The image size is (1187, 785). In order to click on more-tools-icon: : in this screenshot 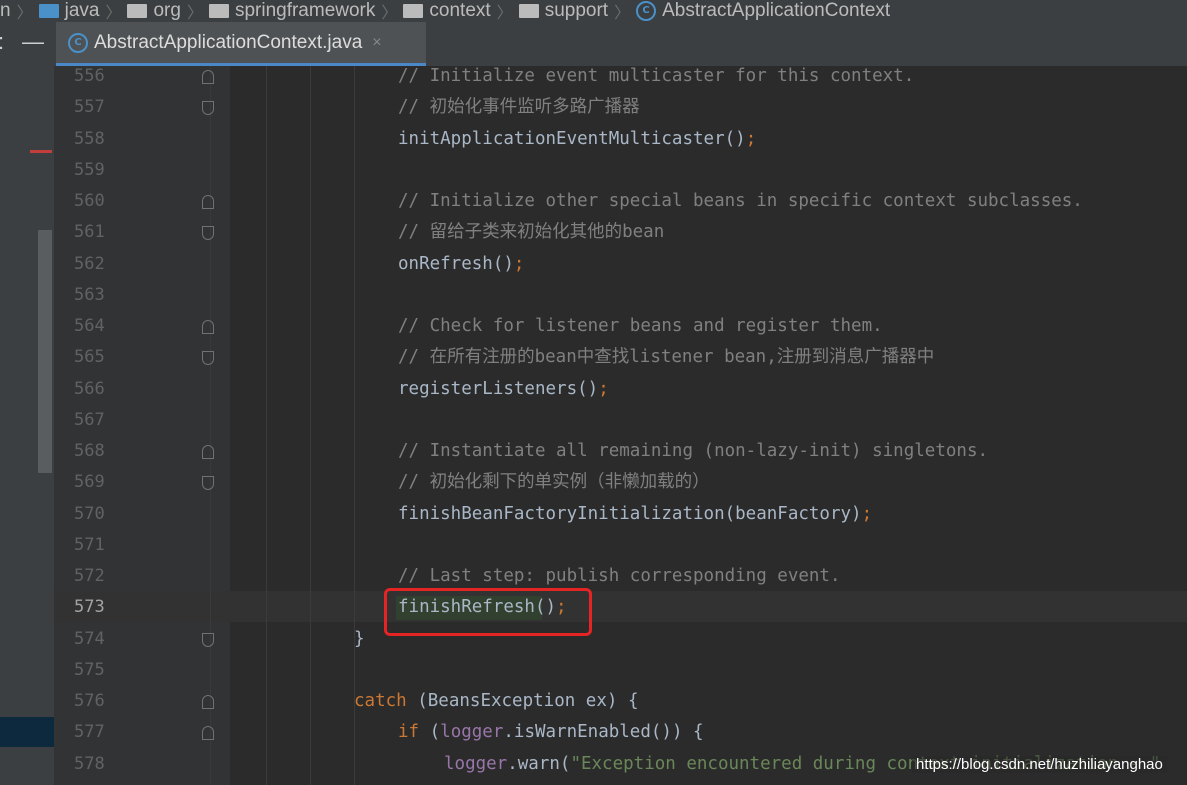, I will do `click(2, 42)`.